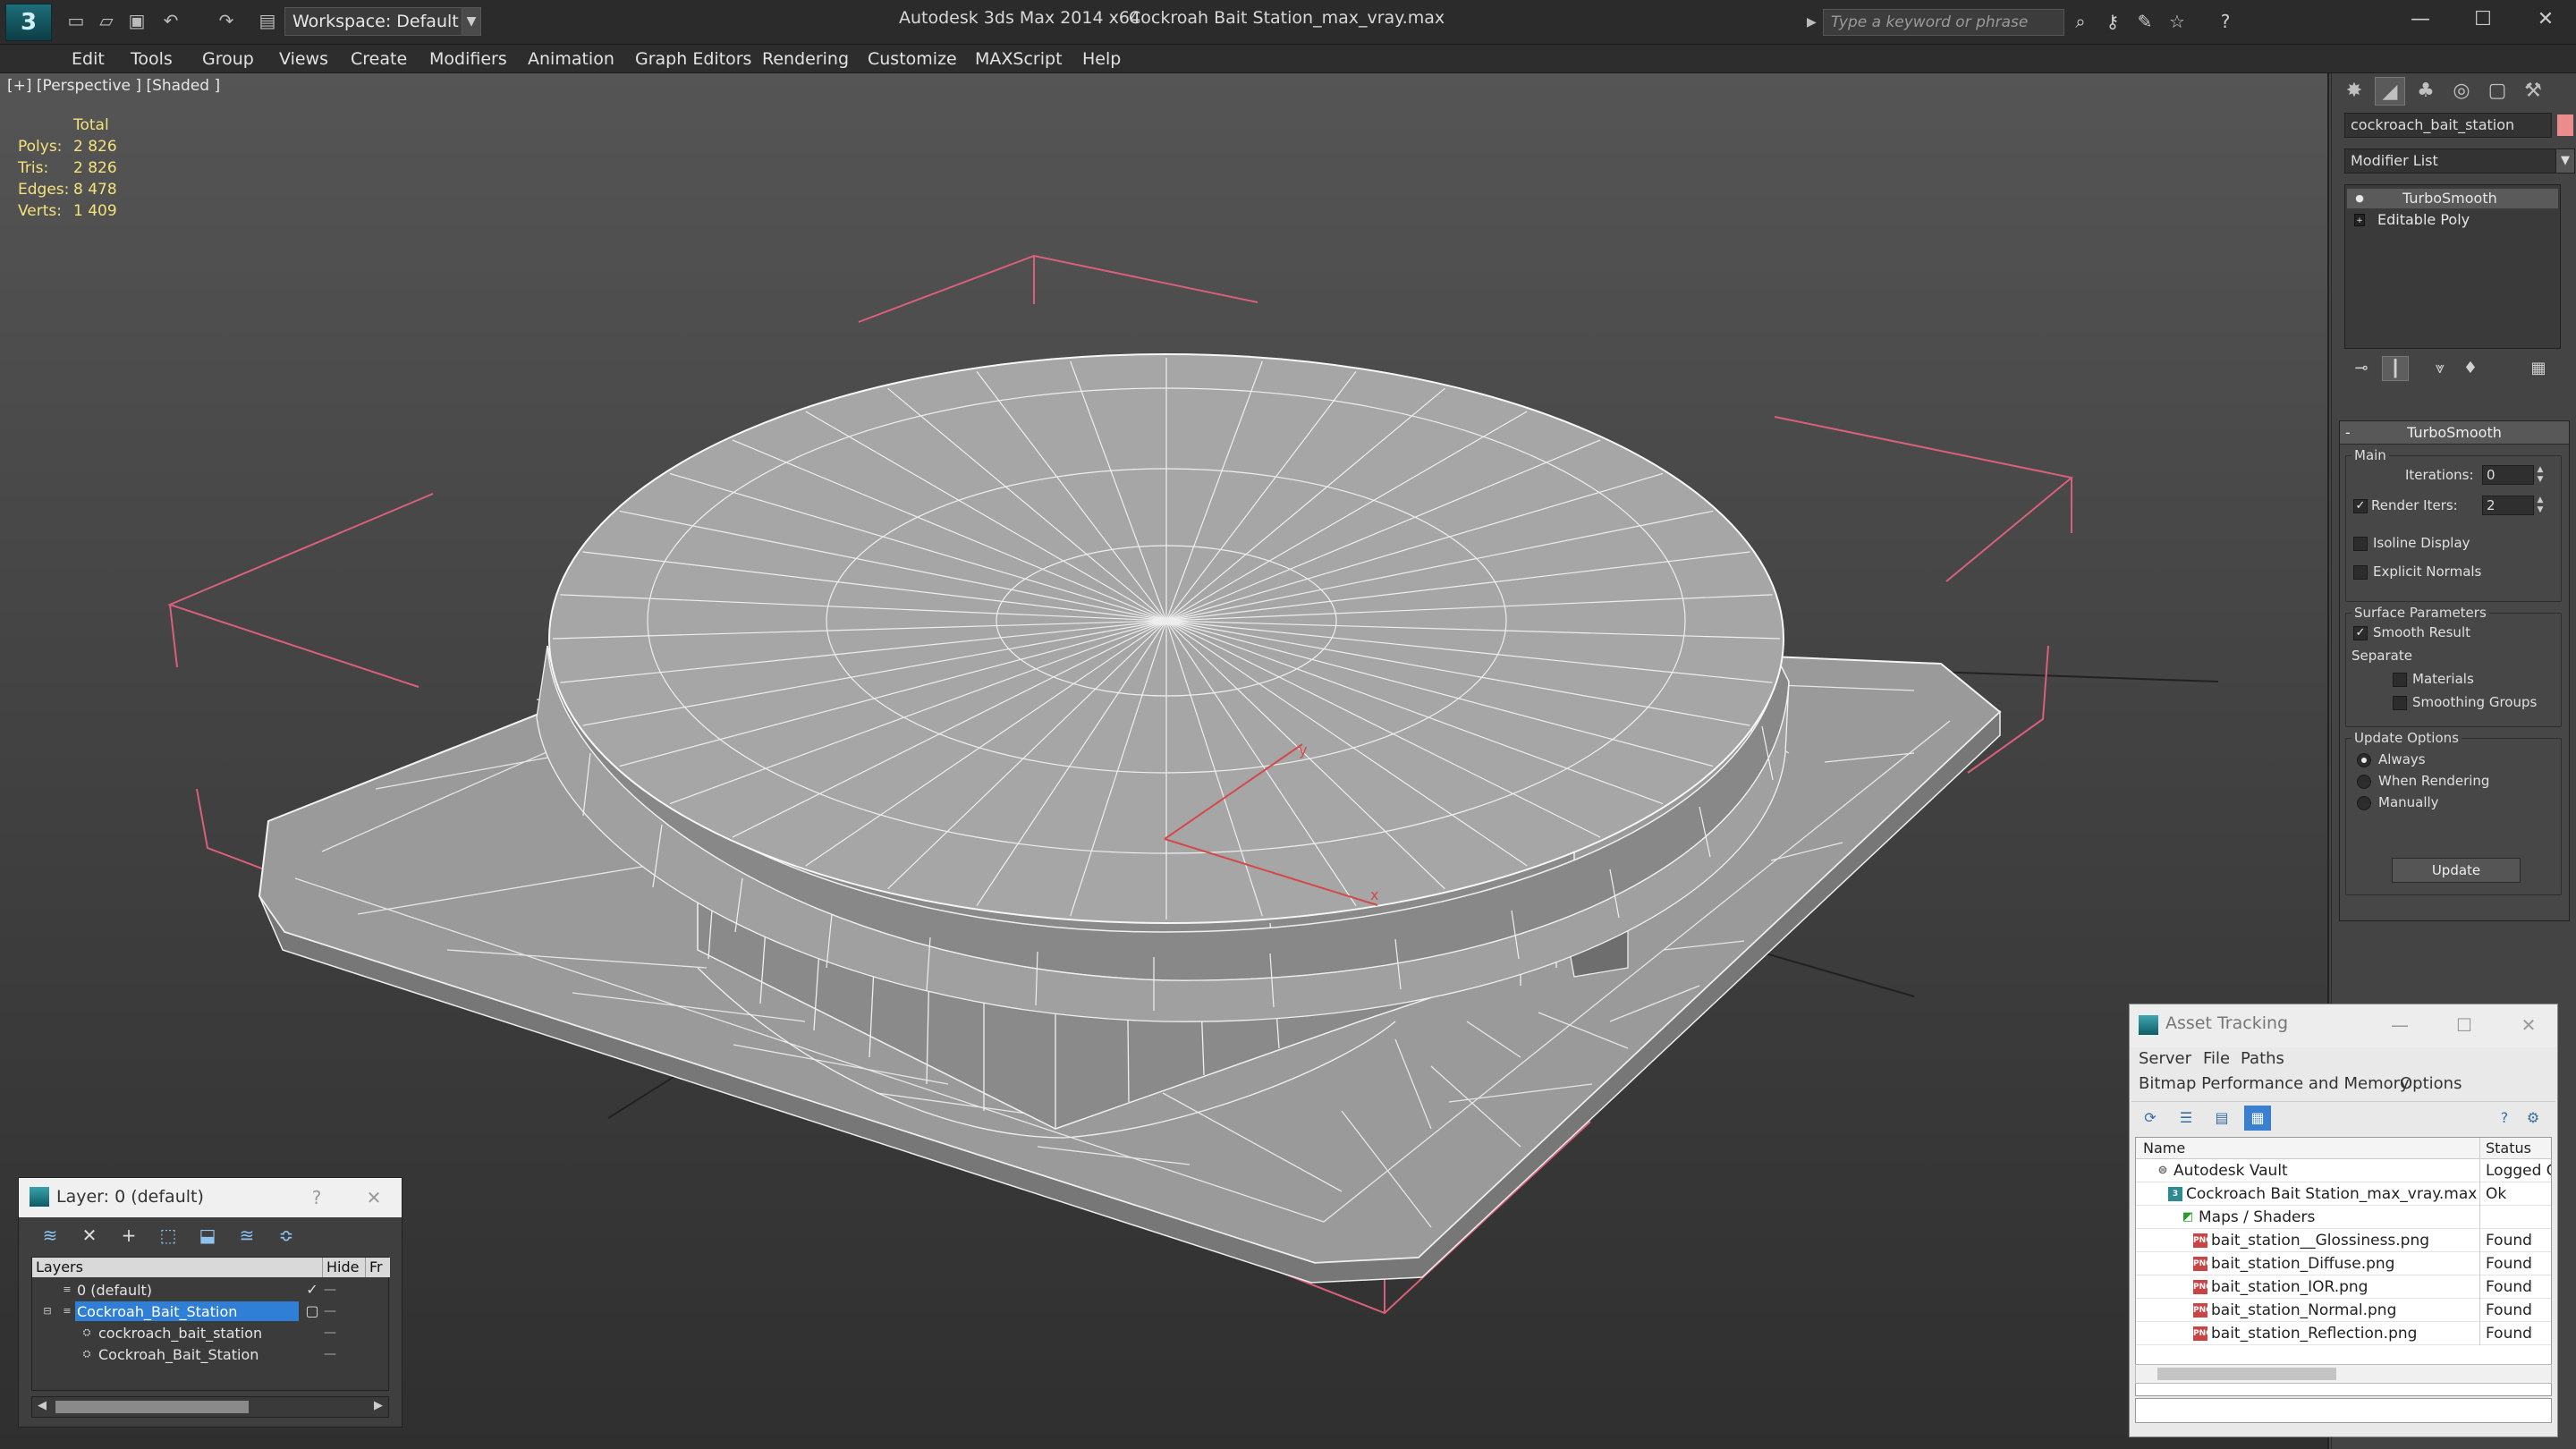 The image size is (2576, 1449). What do you see at coordinates (805, 59) in the screenshot?
I see `menu-rendering: Rendering` at bounding box center [805, 59].